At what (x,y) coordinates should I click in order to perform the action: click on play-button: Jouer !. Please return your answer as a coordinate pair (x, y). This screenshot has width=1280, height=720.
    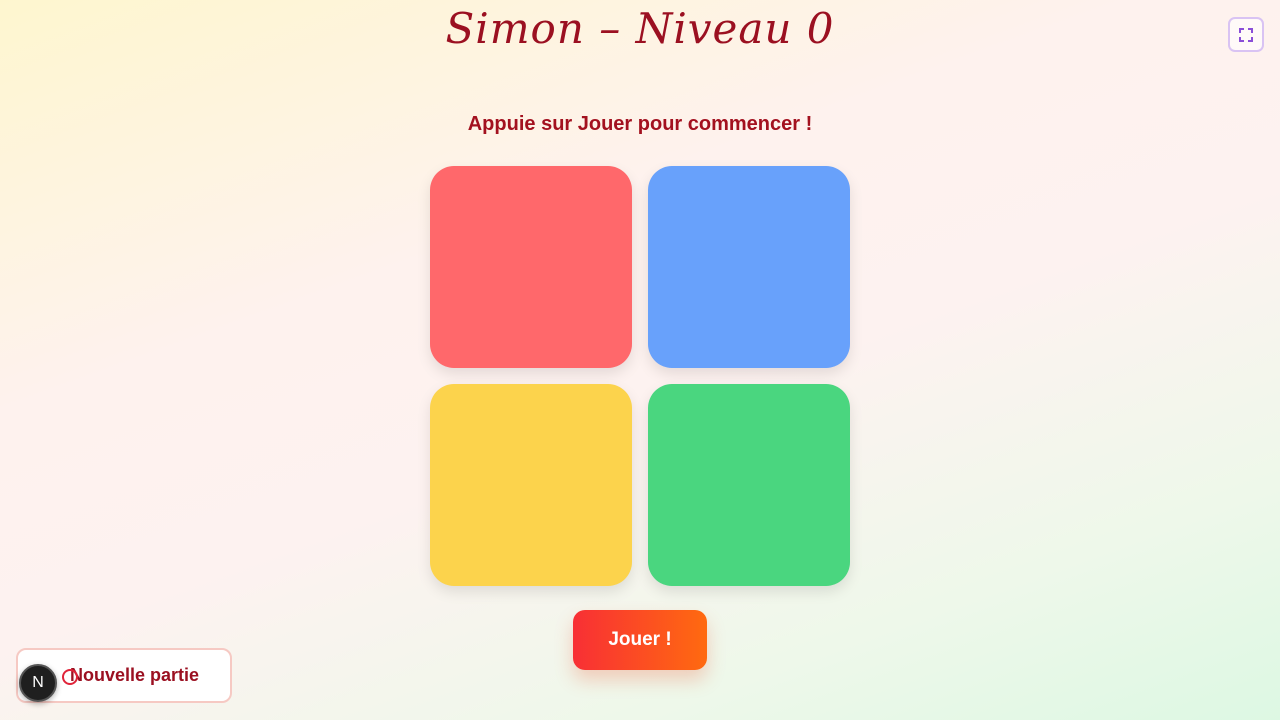
    Looking at the image, I should click on (640, 640).